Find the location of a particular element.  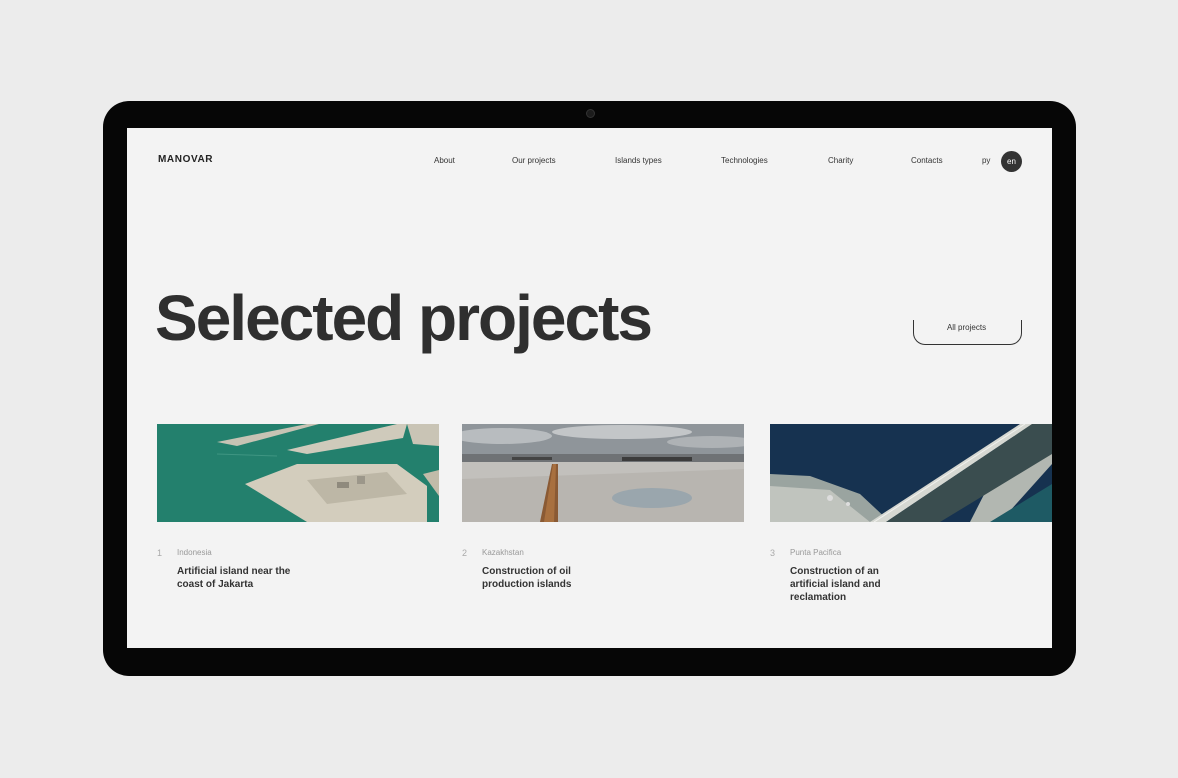

project-location: Punta Pacifica is located at coordinates (816, 552).